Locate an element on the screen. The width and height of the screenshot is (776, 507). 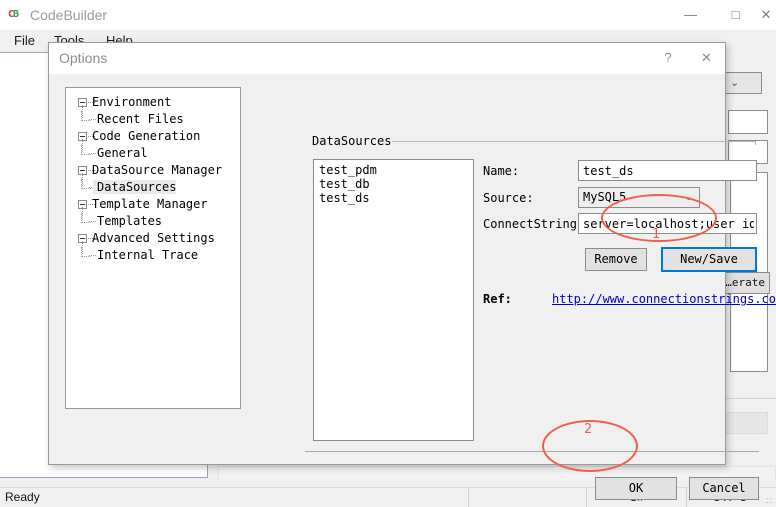
tree-node-datasource-manager: DataSource Manager is located at coordinates (150, 170).